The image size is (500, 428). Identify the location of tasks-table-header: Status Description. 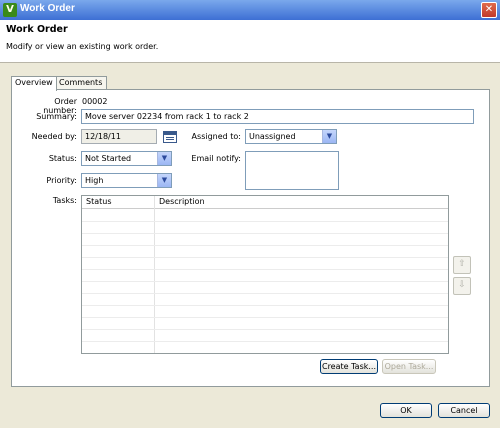
(265, 202).